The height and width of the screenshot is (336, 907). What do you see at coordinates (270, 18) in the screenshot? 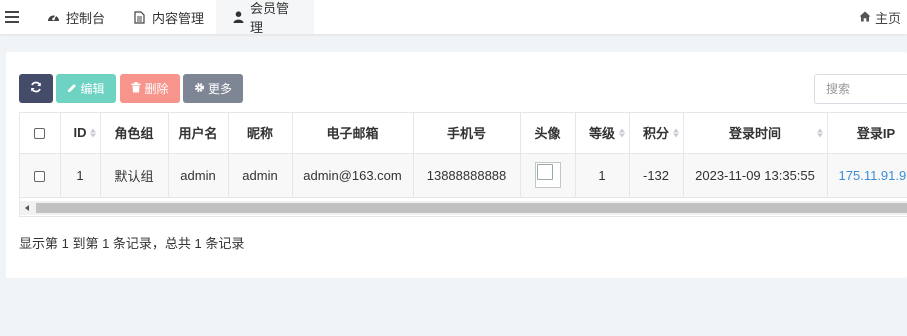
I see `tab-member-management-label: 会员管理` at bounding box center [270, 18].